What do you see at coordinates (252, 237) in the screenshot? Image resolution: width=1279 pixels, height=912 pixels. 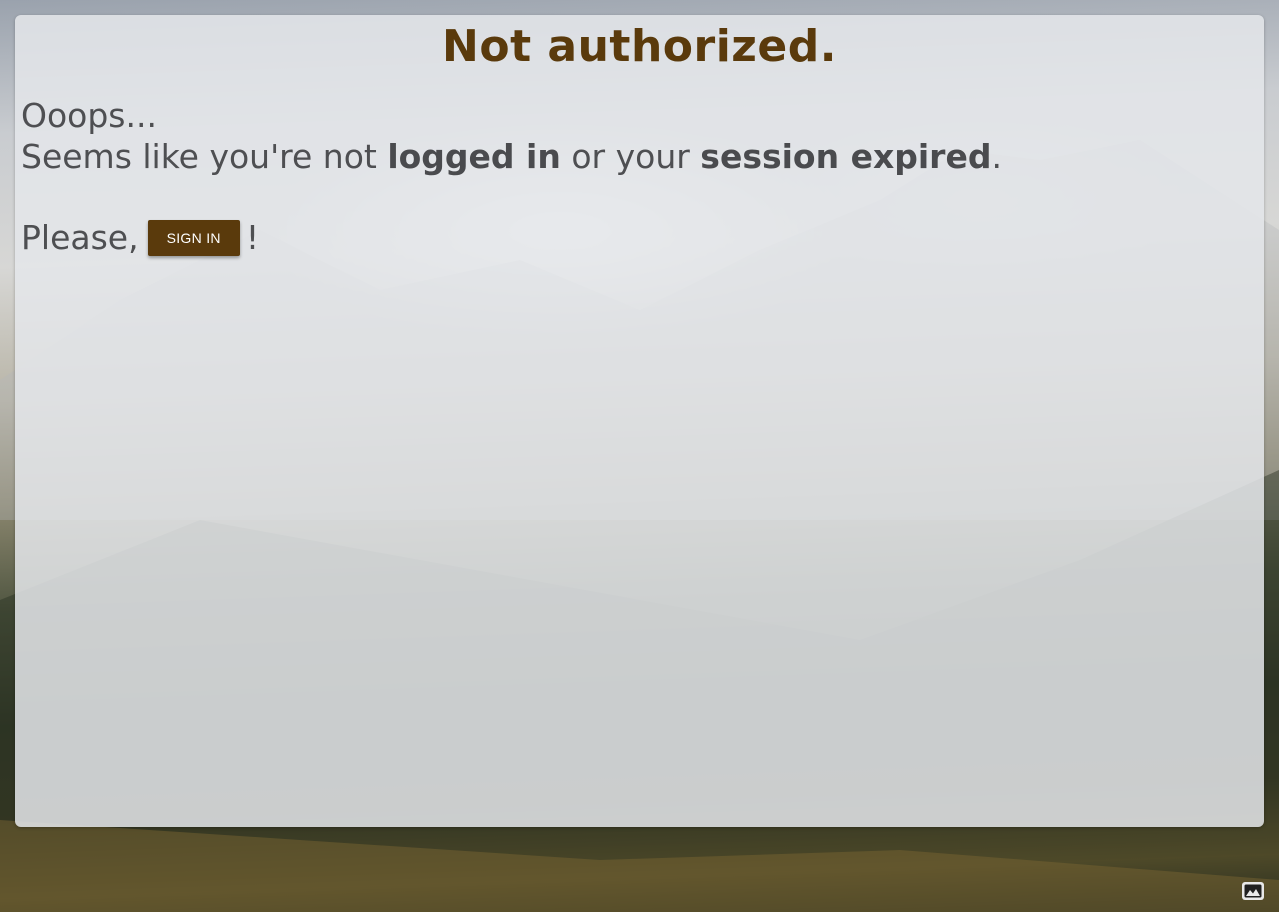 I see `exclamation-mark: !` at bounding box center [252, 237].